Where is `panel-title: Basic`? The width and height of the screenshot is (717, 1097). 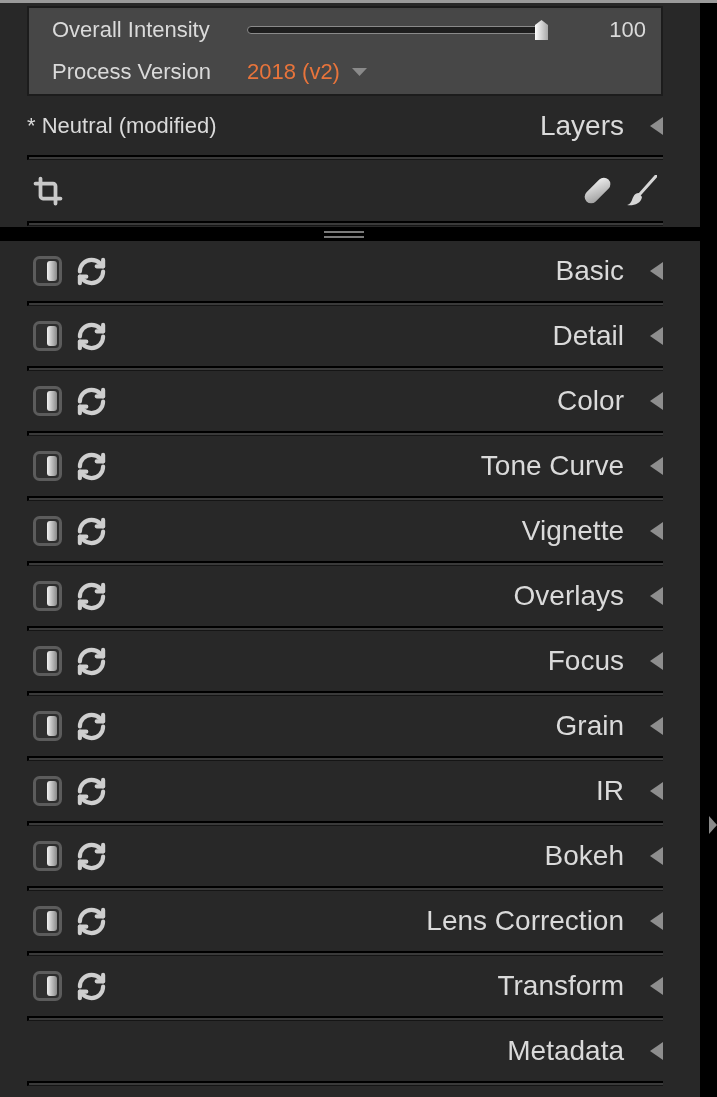
panel-title: Basic is located at coordinates (589, 271).